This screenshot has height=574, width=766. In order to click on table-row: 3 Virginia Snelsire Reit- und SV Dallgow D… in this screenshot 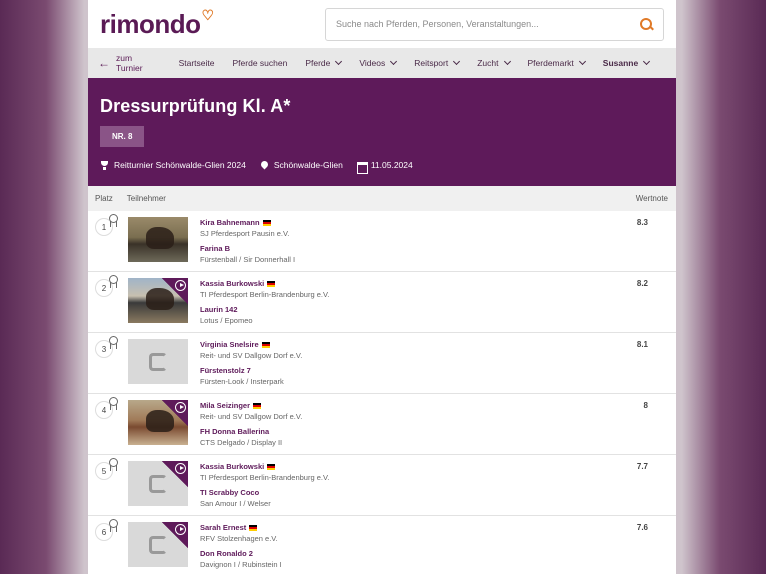, I will do `click(382, 363)`.